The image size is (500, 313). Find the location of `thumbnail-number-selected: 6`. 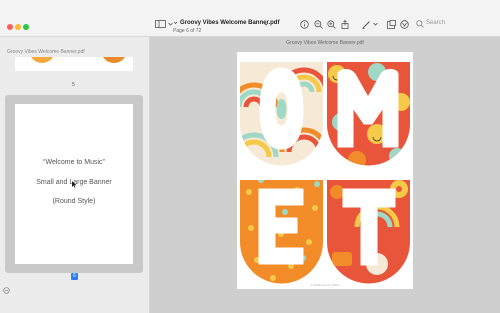

thumbnail-number-selected: 6 is located at coordinates (74, 276).